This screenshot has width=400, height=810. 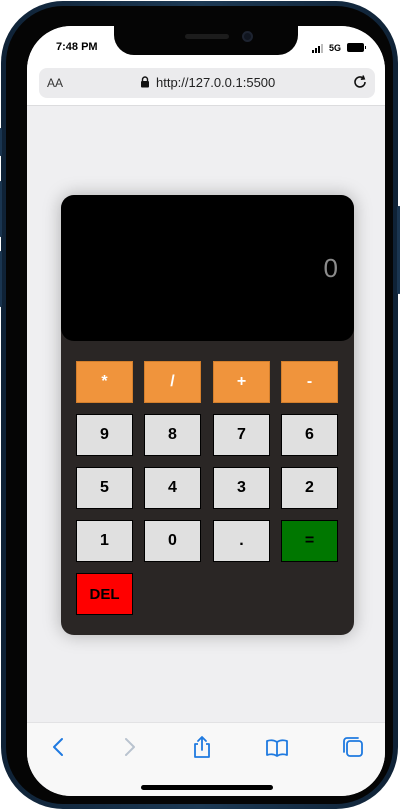 I want to click on notch, so click(x=206, y=40).